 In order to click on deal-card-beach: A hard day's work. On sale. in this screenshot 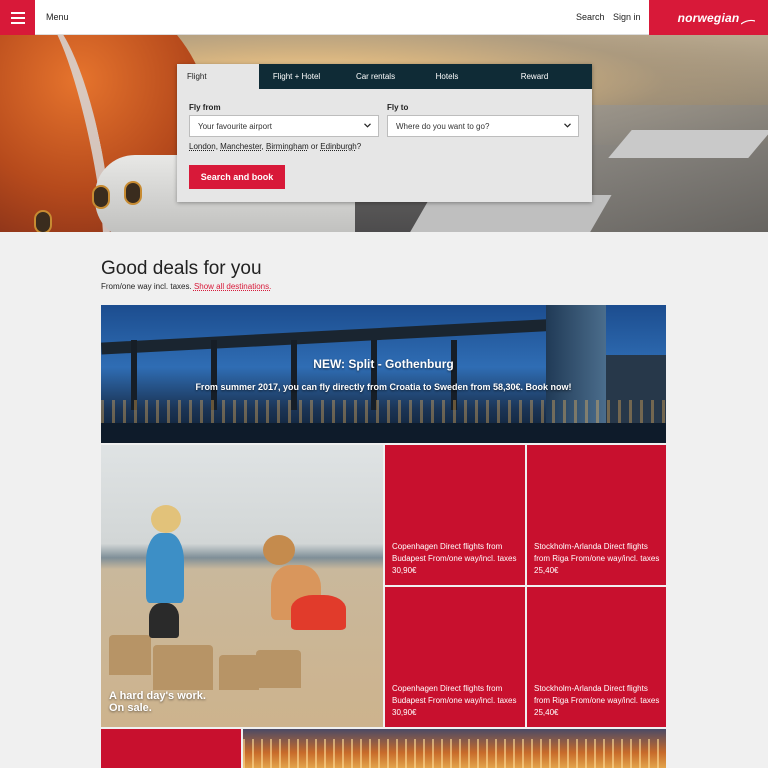, I will do `click(242, 586)`.